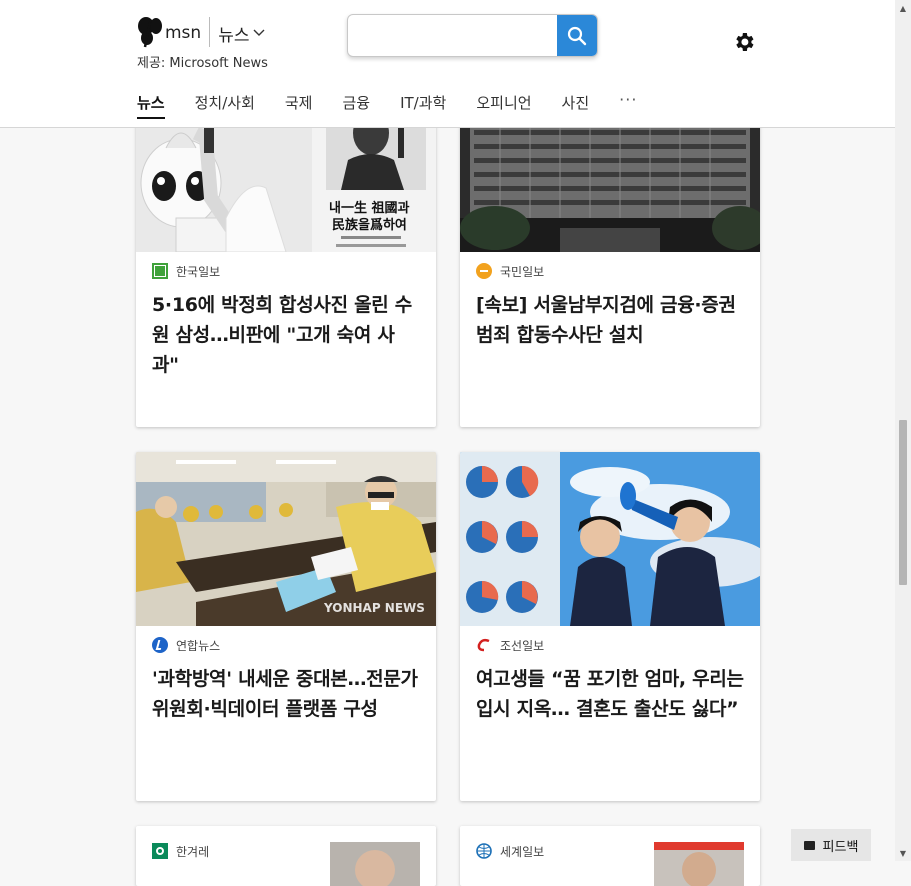 The image size is (911, 886). What do you see at coordinates (286, 694) in the screenshot?
I see `news-headline: '과학방역' 내세운 중대본…전문가위원회·빅데이터 플랫폼 구성` at bounding box center [286, 694].